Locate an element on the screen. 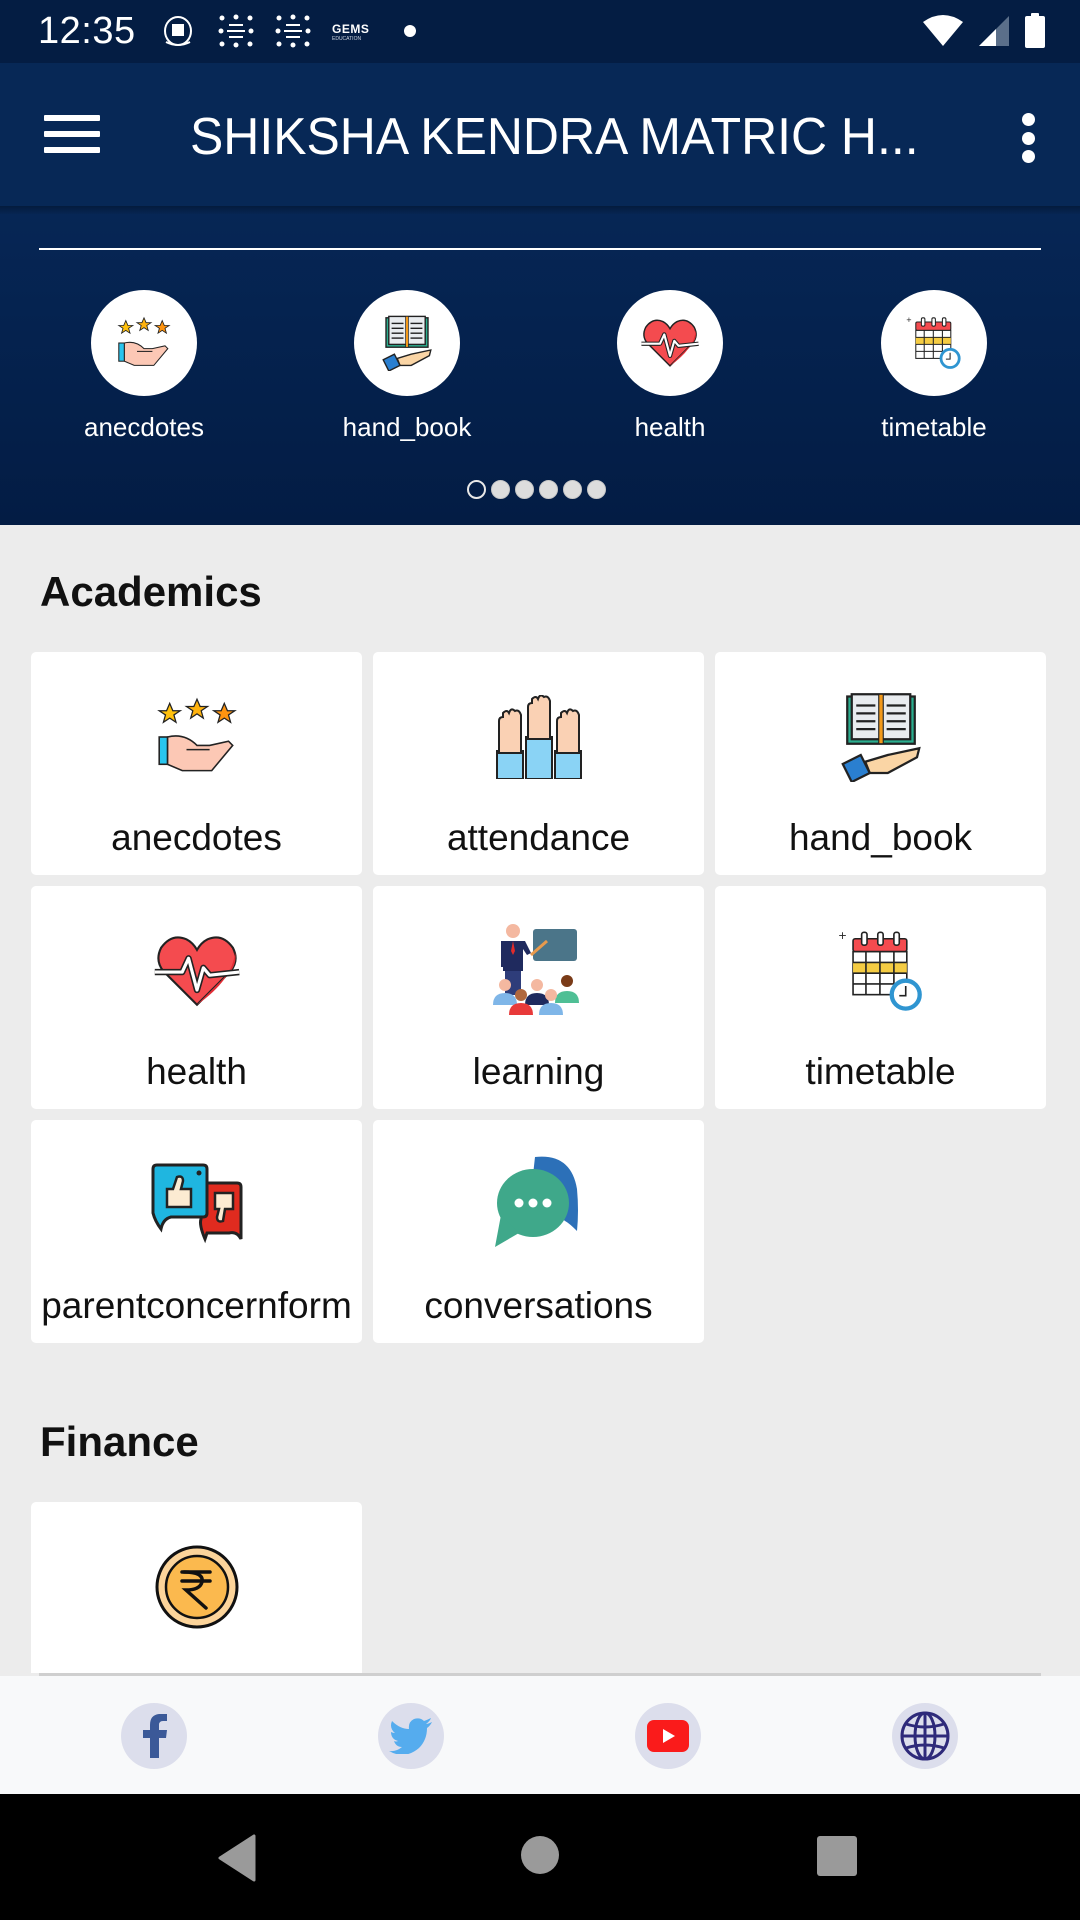  divider is located at coordinates (540, 249).